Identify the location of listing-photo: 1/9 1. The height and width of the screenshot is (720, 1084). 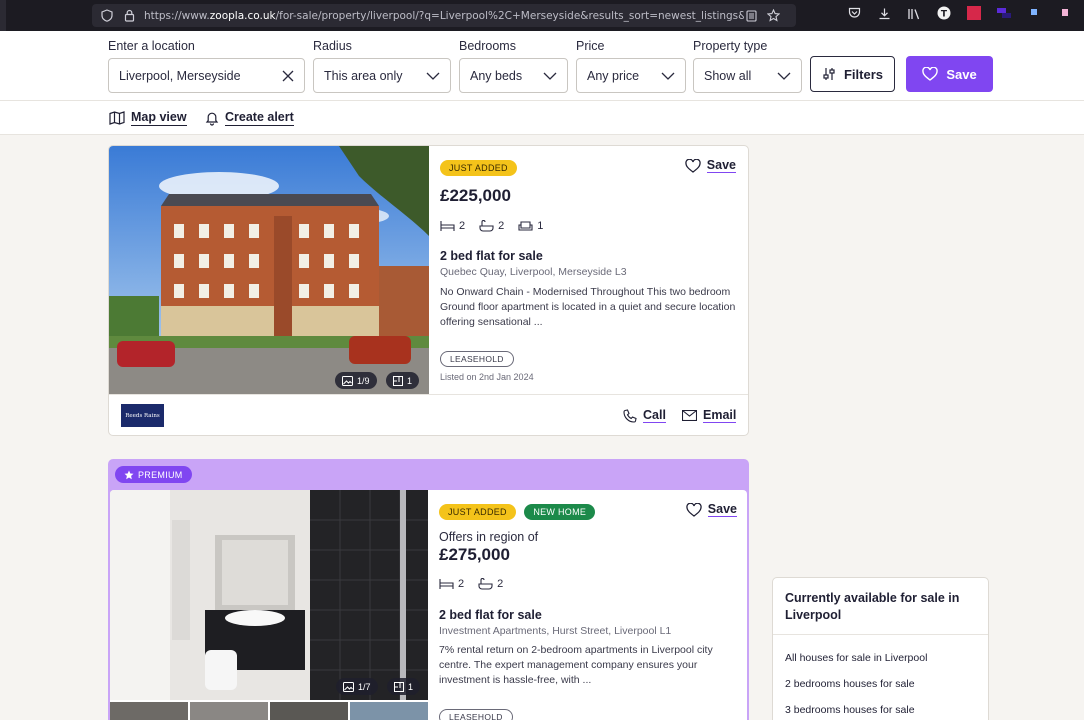
(269, 270).